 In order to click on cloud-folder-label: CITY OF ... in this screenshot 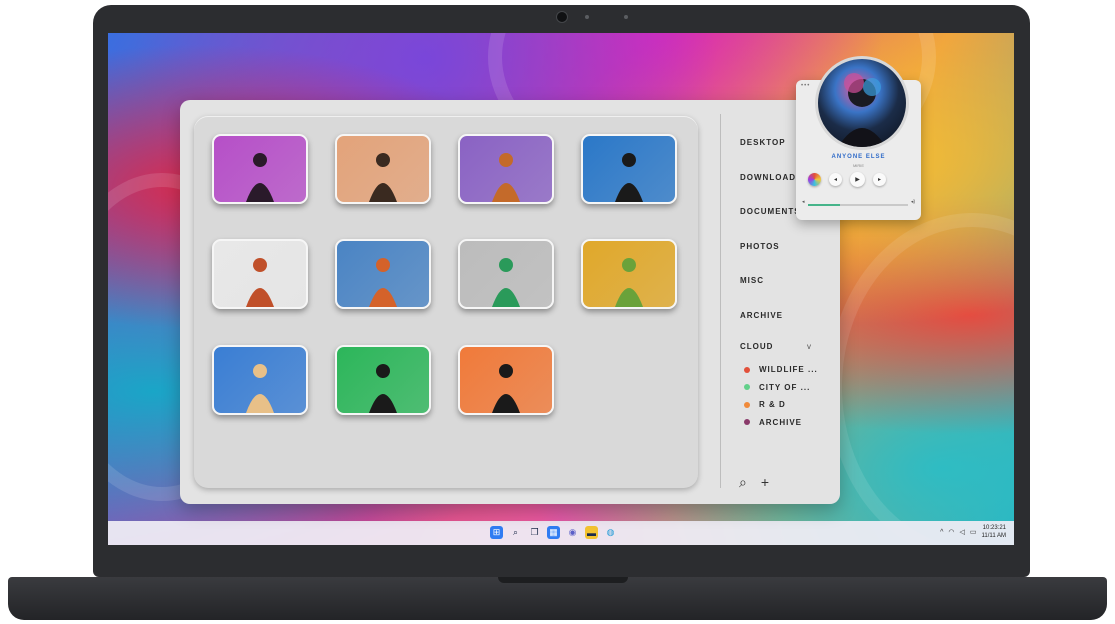, I will do `click(785, 387)`.